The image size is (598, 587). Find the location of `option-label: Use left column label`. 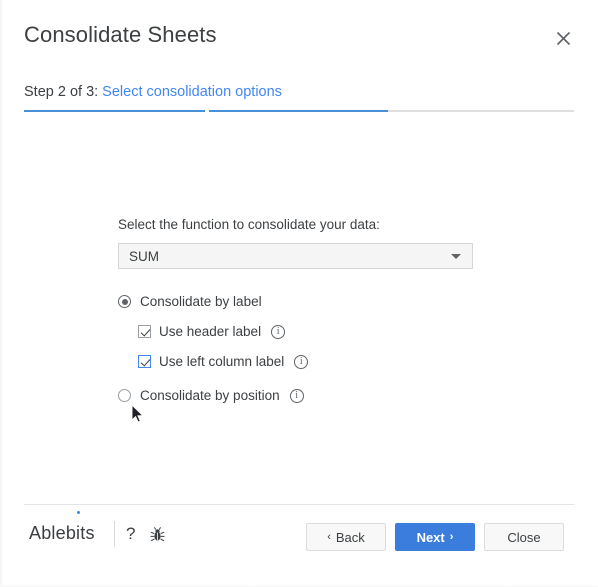

option-label: Use left column label is located at coordinates (222, 361).